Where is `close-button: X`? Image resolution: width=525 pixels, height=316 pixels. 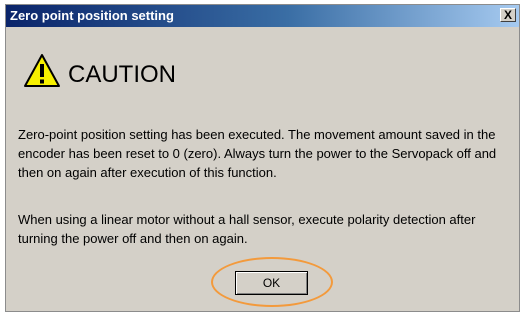 close-button: X is located at coordinates (508, 15).